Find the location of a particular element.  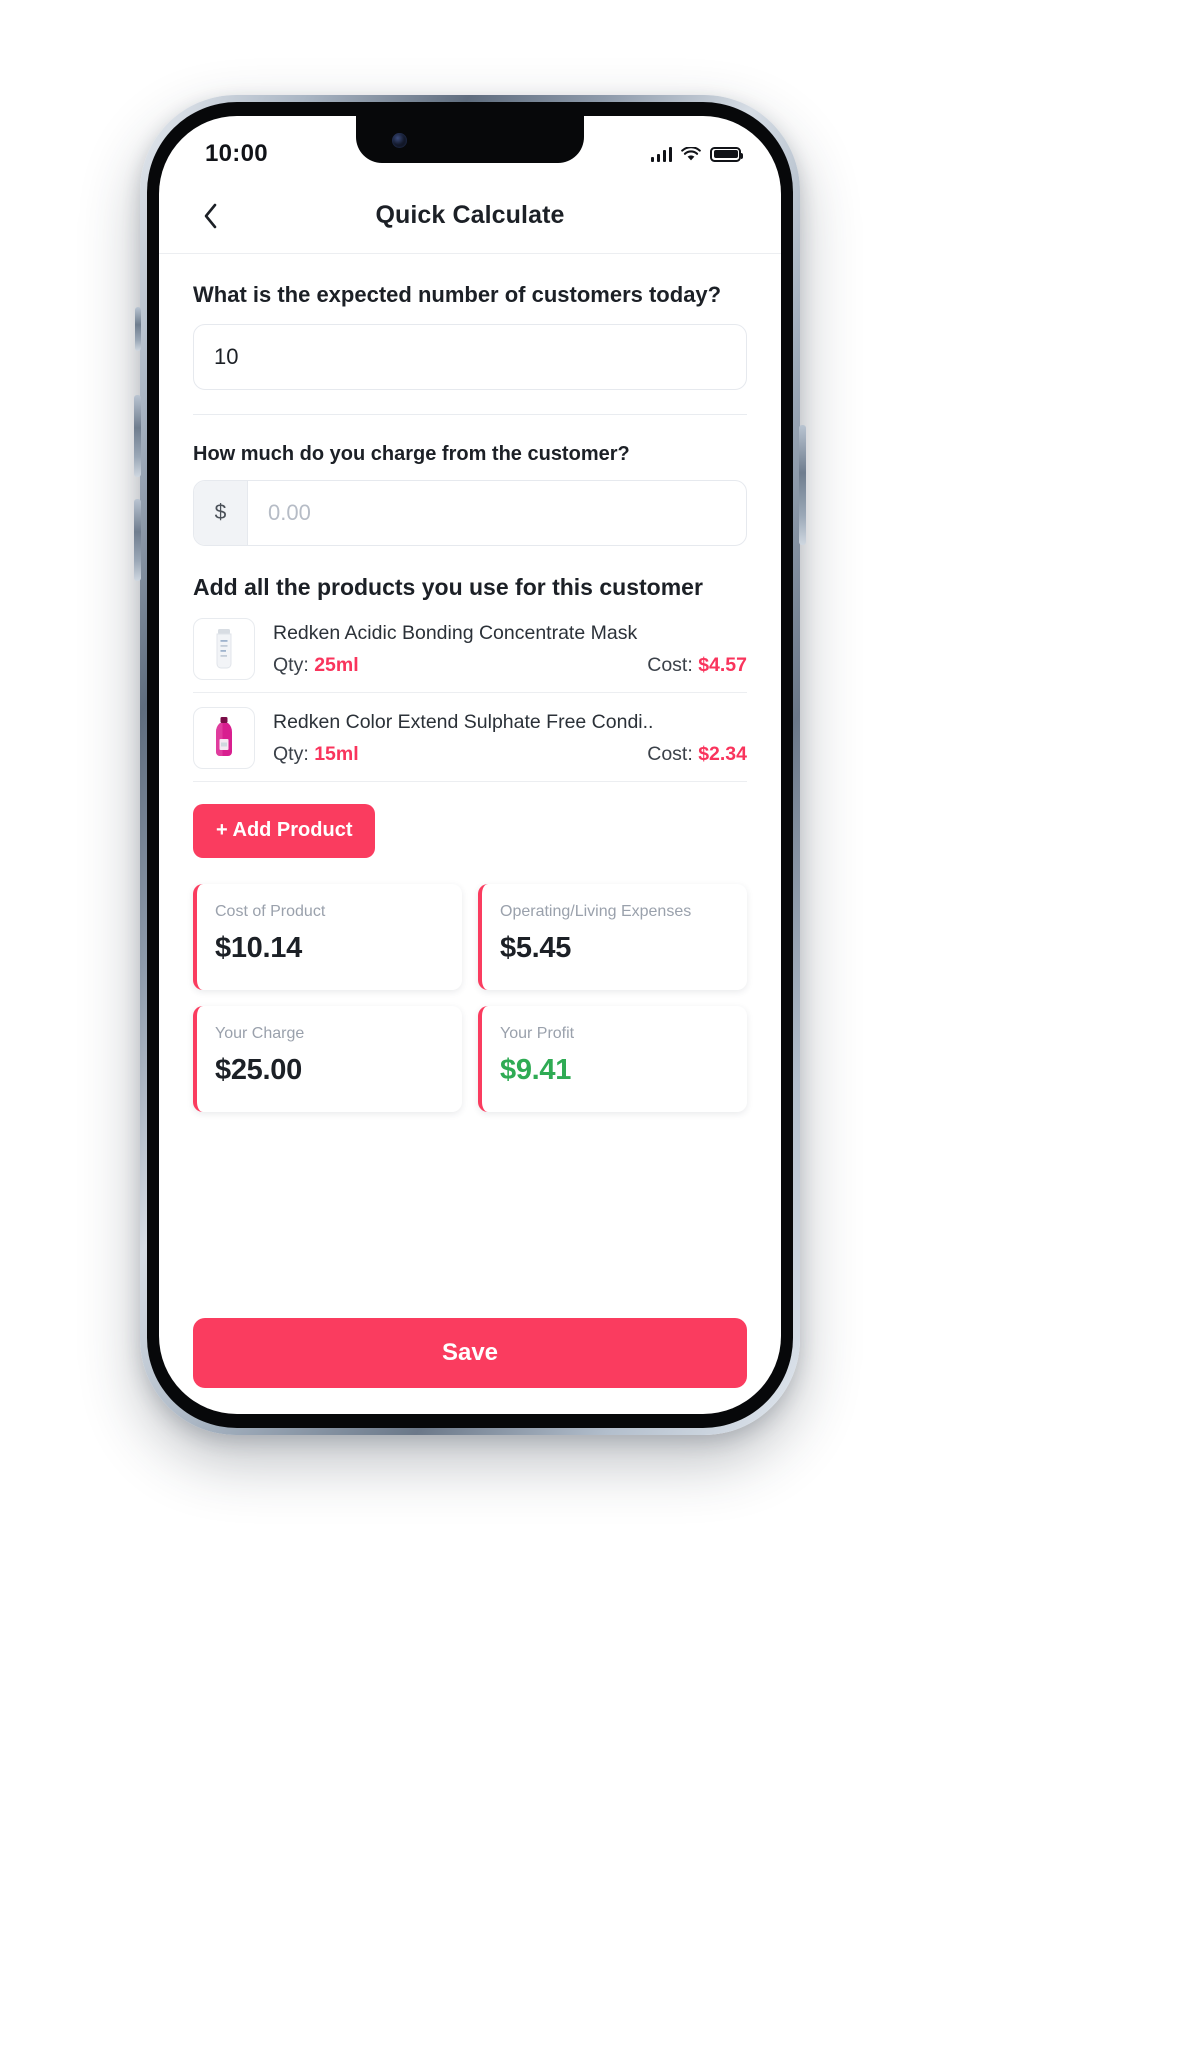

volume-up-button is located at coordinates (137, 436).